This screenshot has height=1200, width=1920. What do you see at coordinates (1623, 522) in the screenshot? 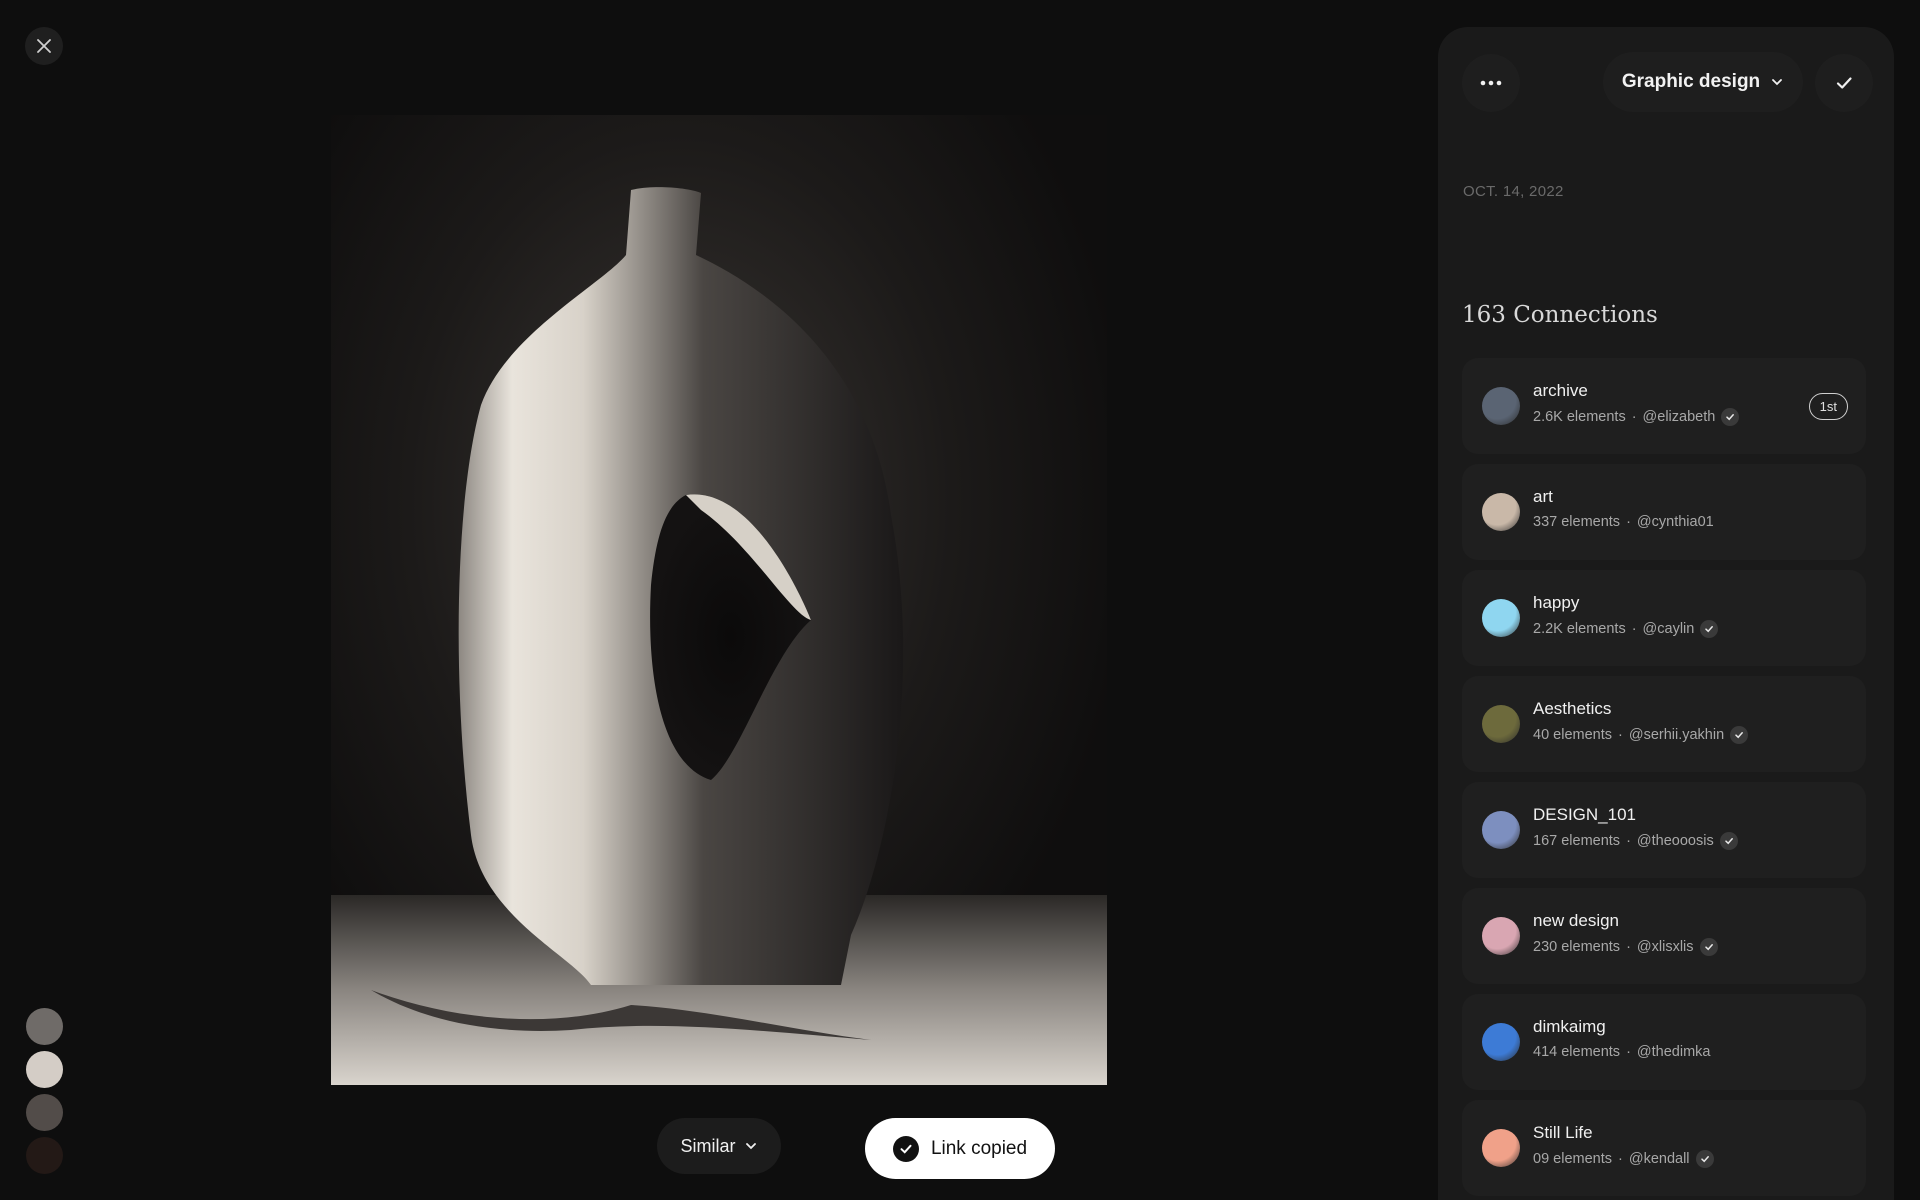
I see `connection-meta: 337 elements · @cynthia01` at bounding box center [1623, 522].